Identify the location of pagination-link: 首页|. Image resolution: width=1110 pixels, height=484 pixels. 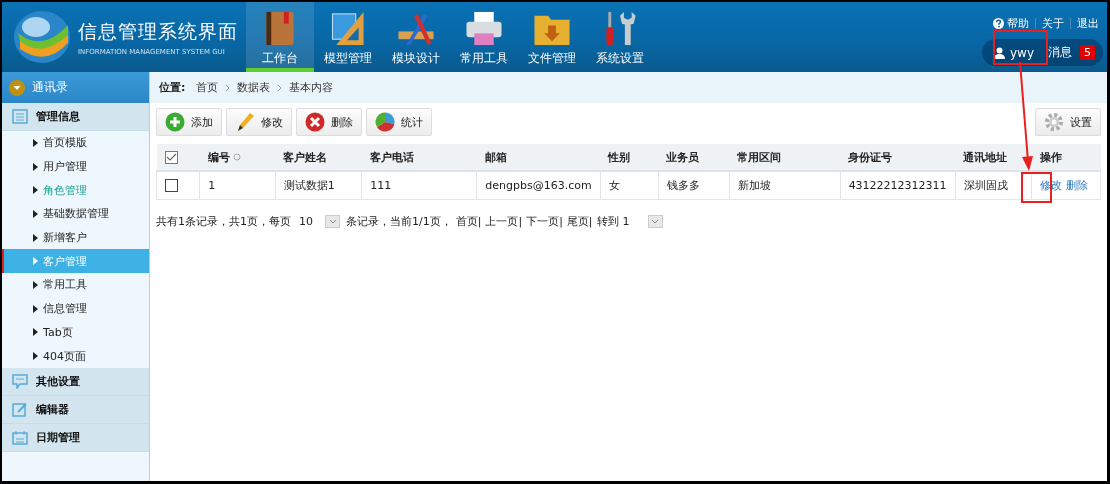
(468, 221).